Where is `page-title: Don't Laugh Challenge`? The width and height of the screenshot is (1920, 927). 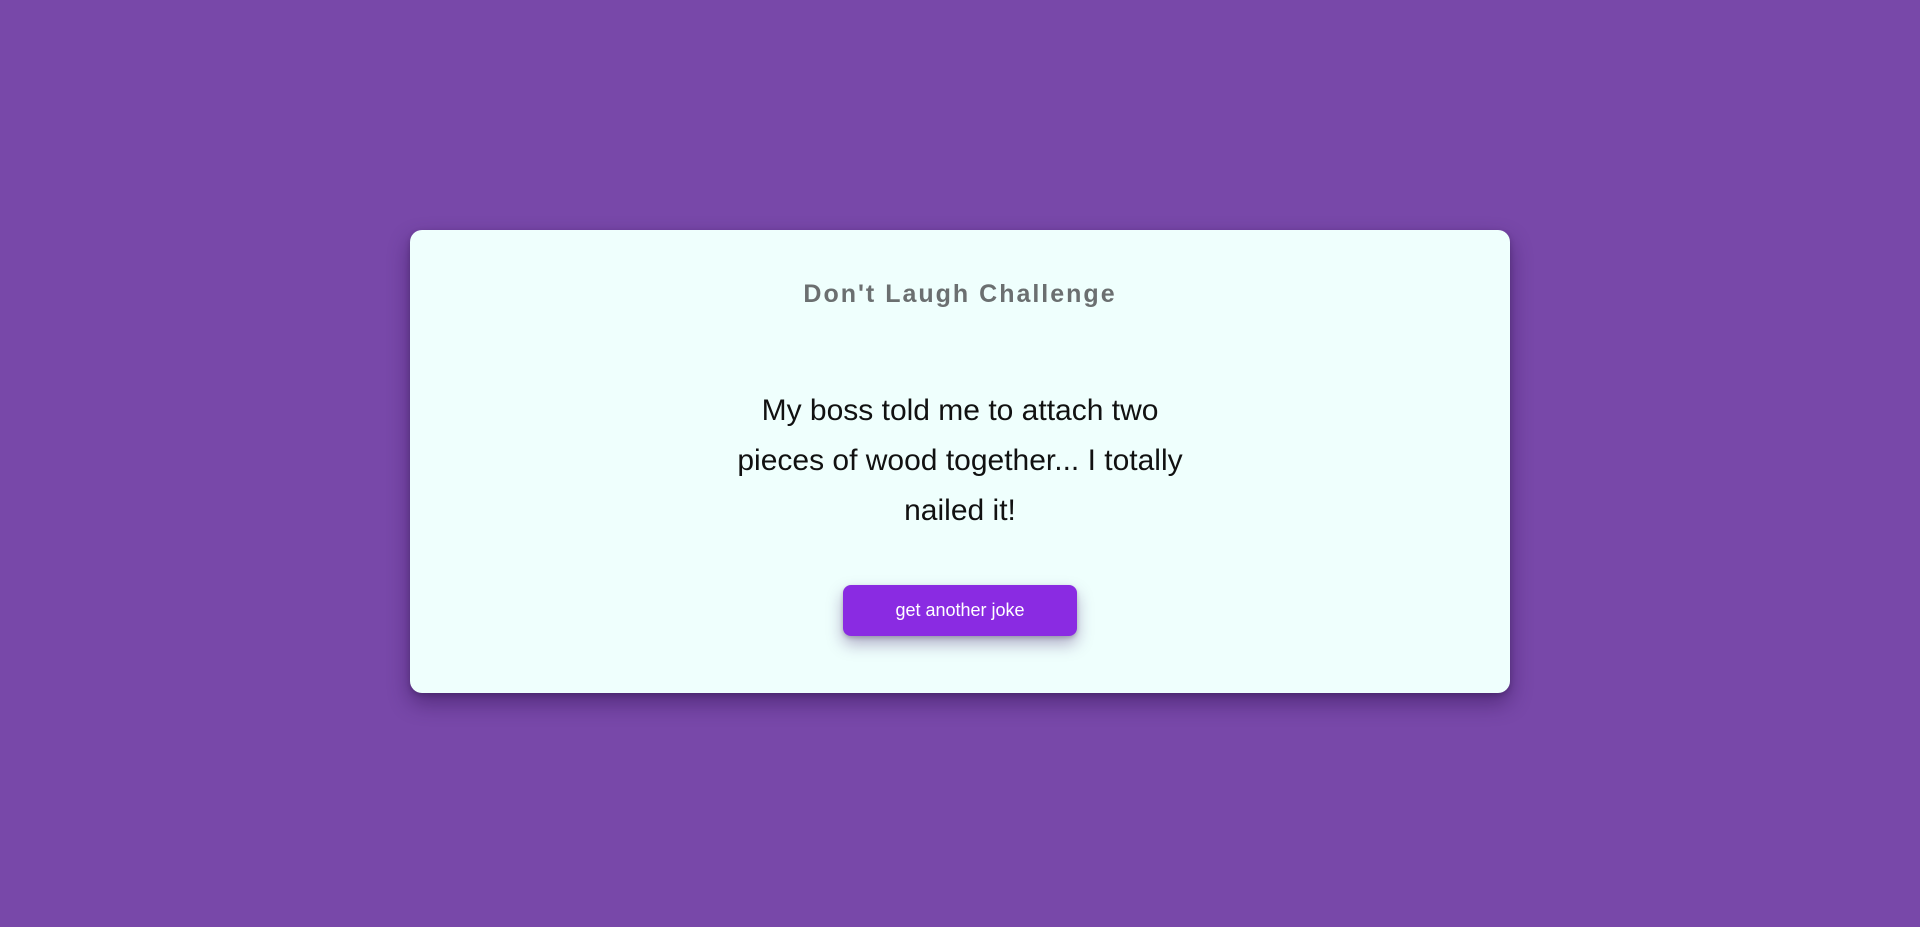
page-title: Don't Laugh Challenge is located at coordinates (960, 294).